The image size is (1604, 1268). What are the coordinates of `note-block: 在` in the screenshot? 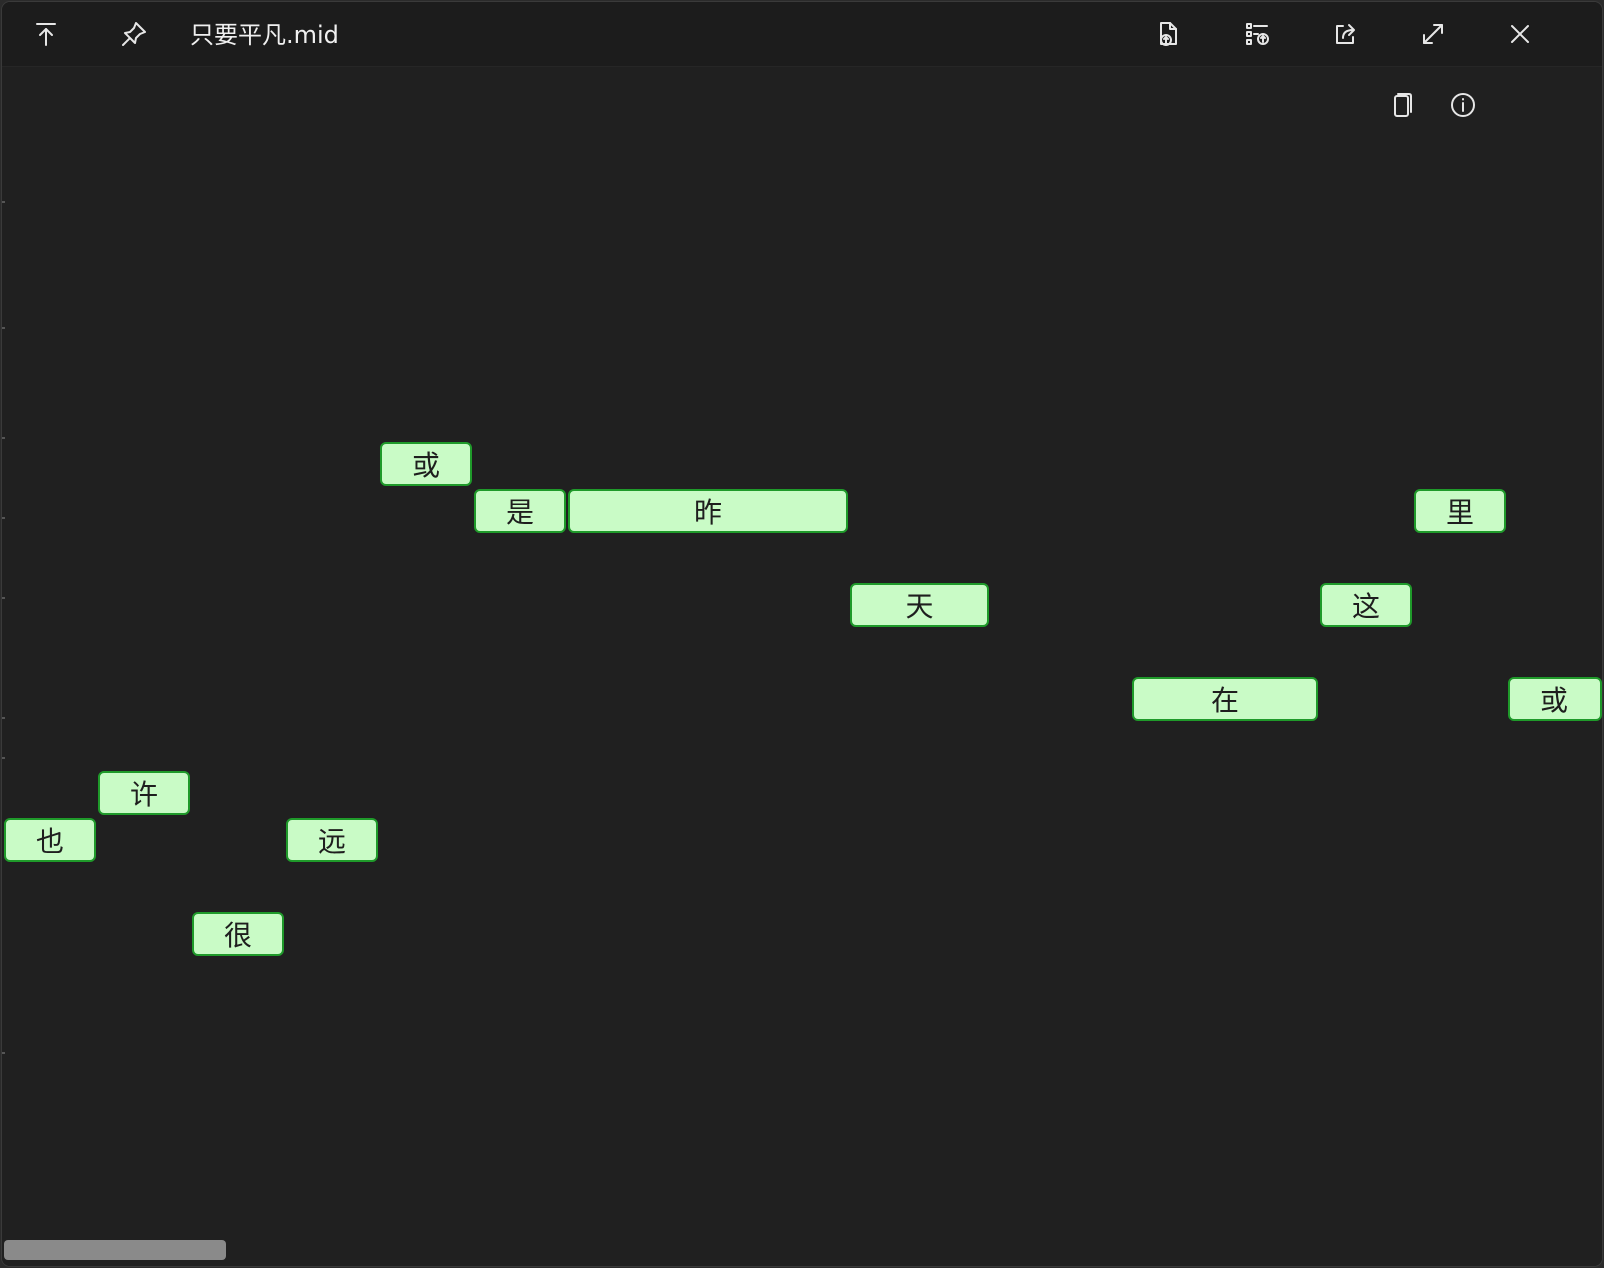 It's located at (1225, 699).